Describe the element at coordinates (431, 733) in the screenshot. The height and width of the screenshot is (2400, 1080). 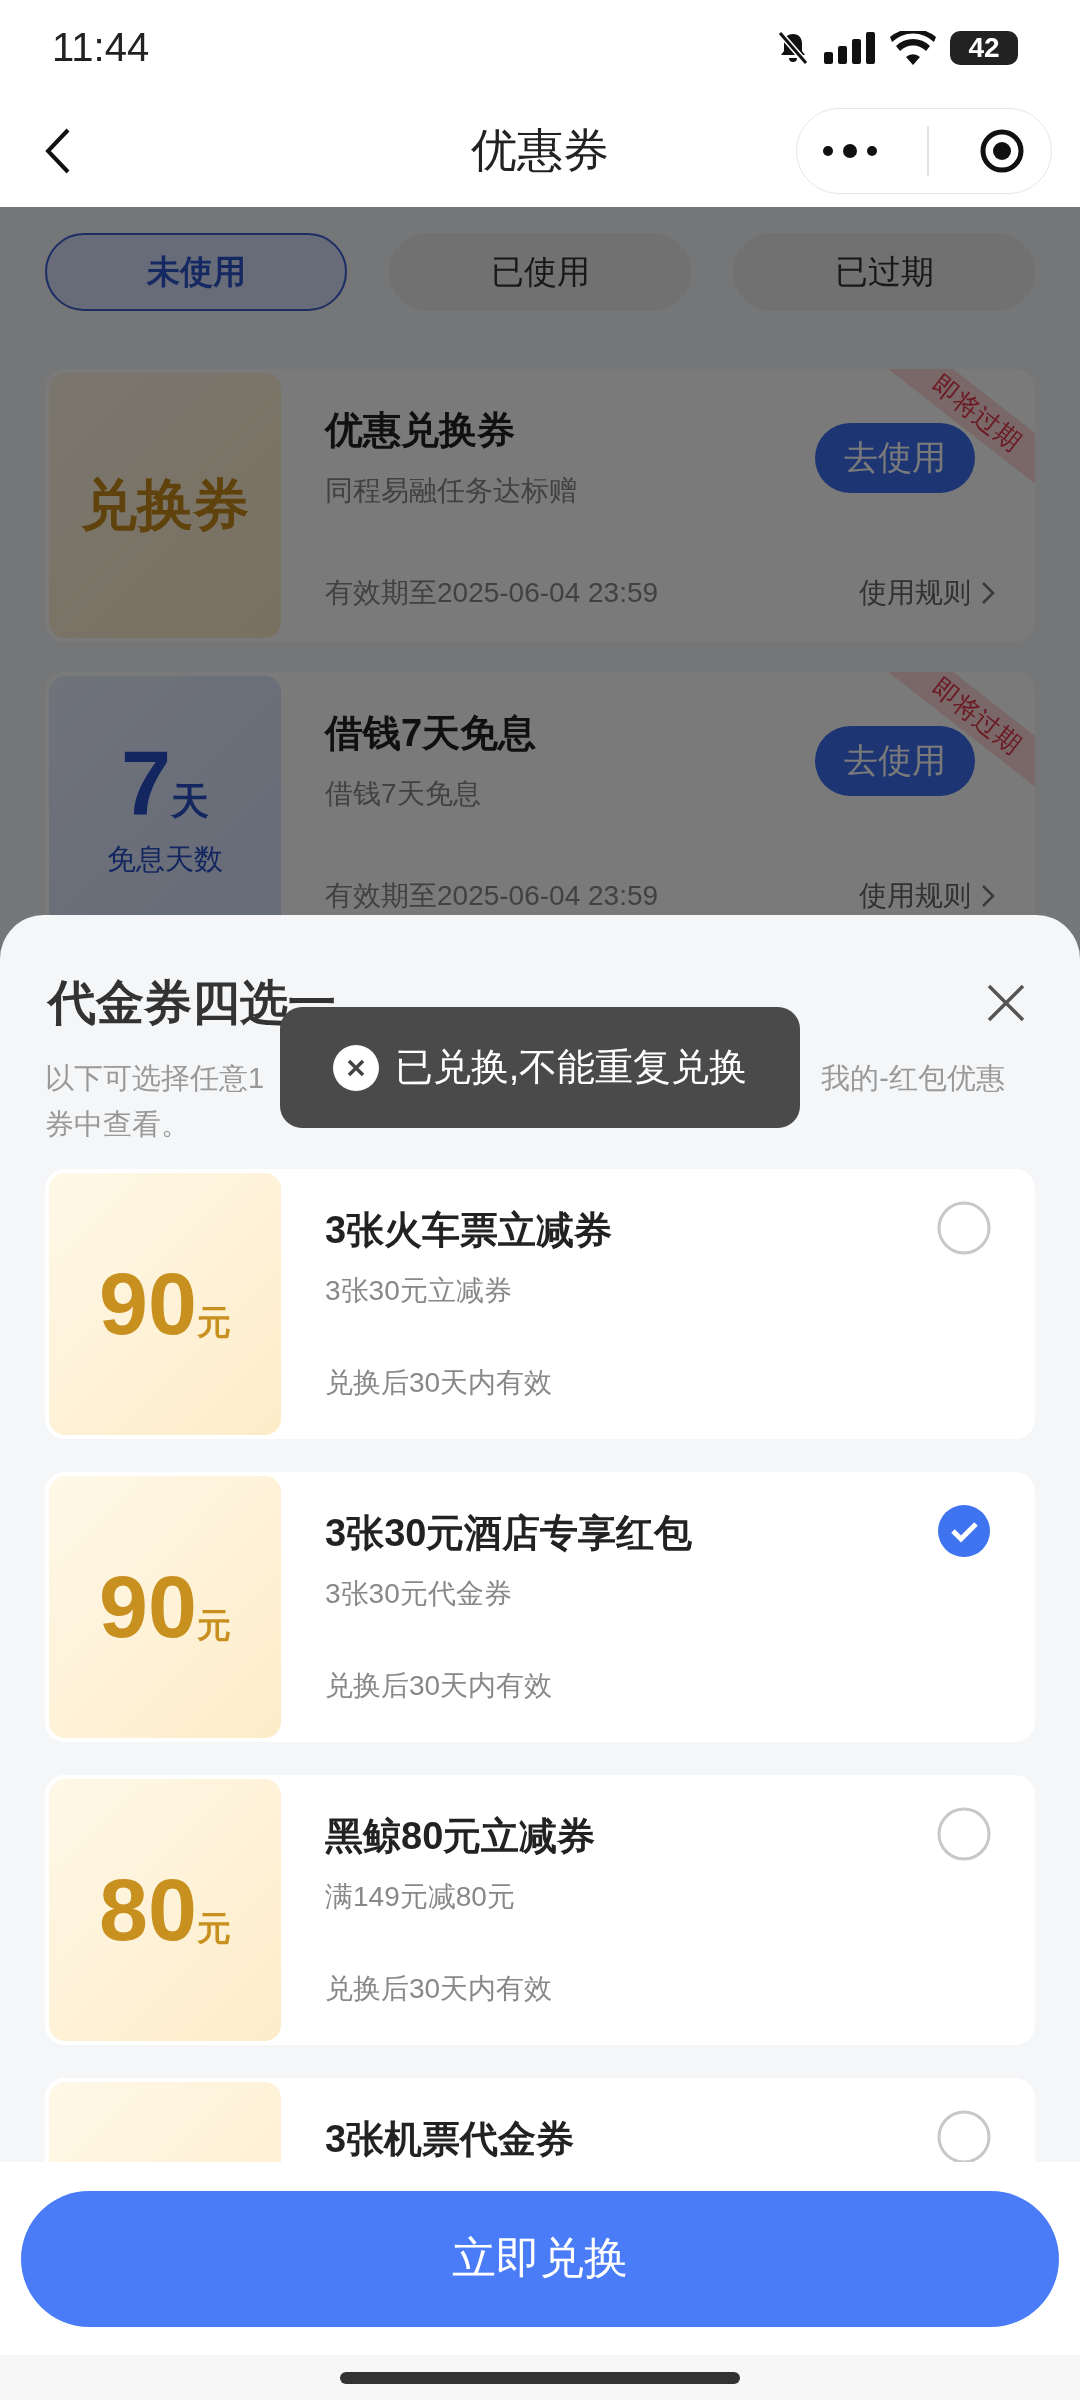
I see `coupon-title: 借钱7天免息` at that location.